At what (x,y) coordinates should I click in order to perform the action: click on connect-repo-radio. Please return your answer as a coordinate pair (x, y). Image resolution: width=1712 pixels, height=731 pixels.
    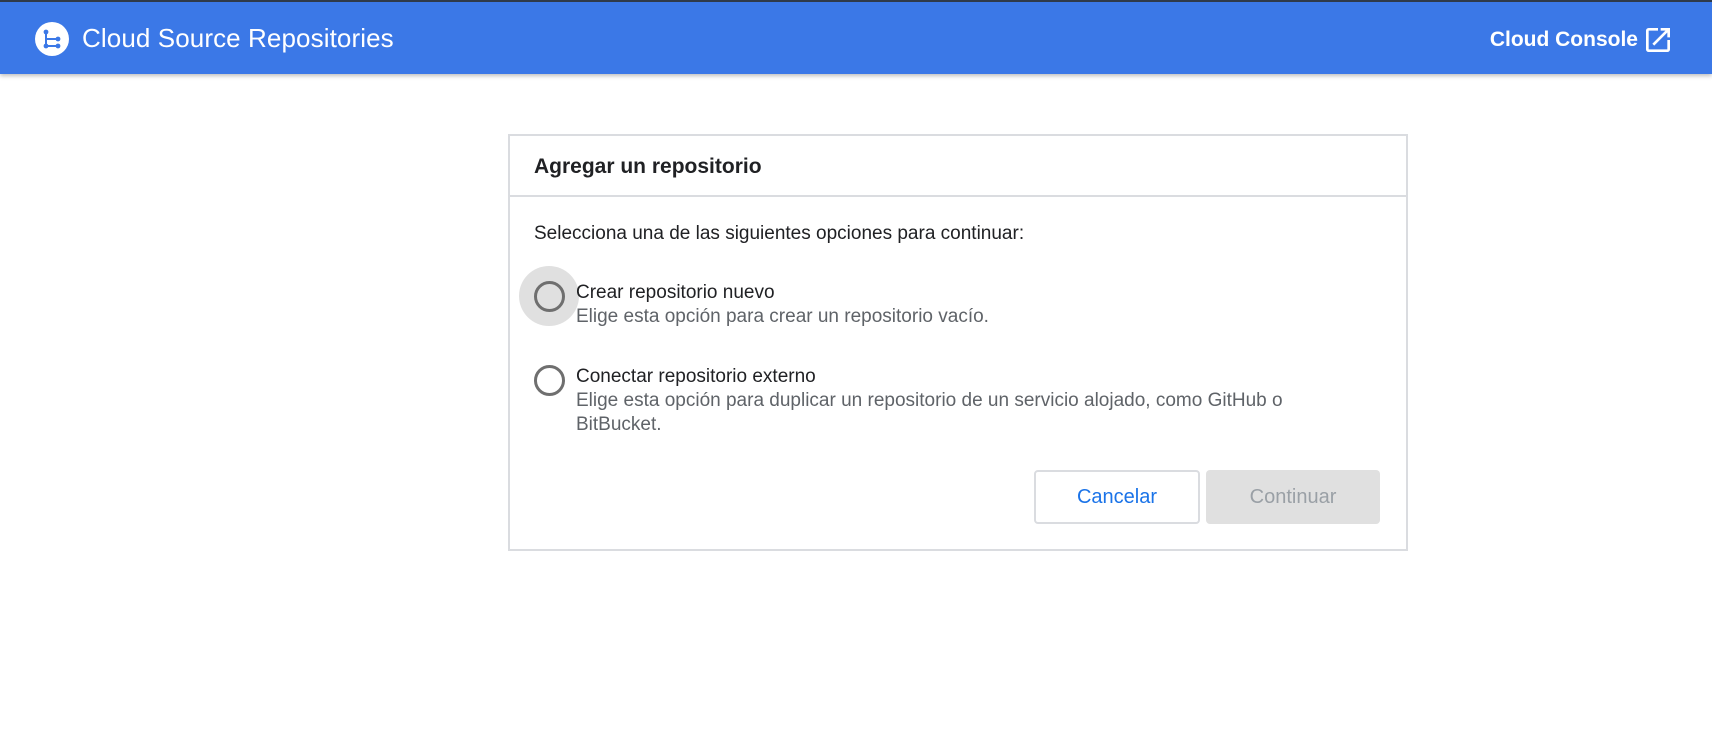
    Looking at the image, I should click on (549, 380).